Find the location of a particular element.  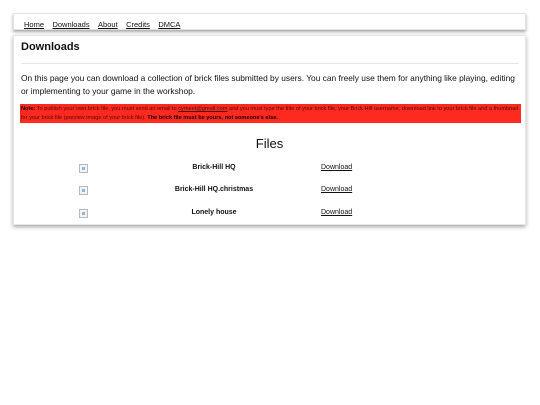

note-label: Note: is located at coordinates (28, 109).